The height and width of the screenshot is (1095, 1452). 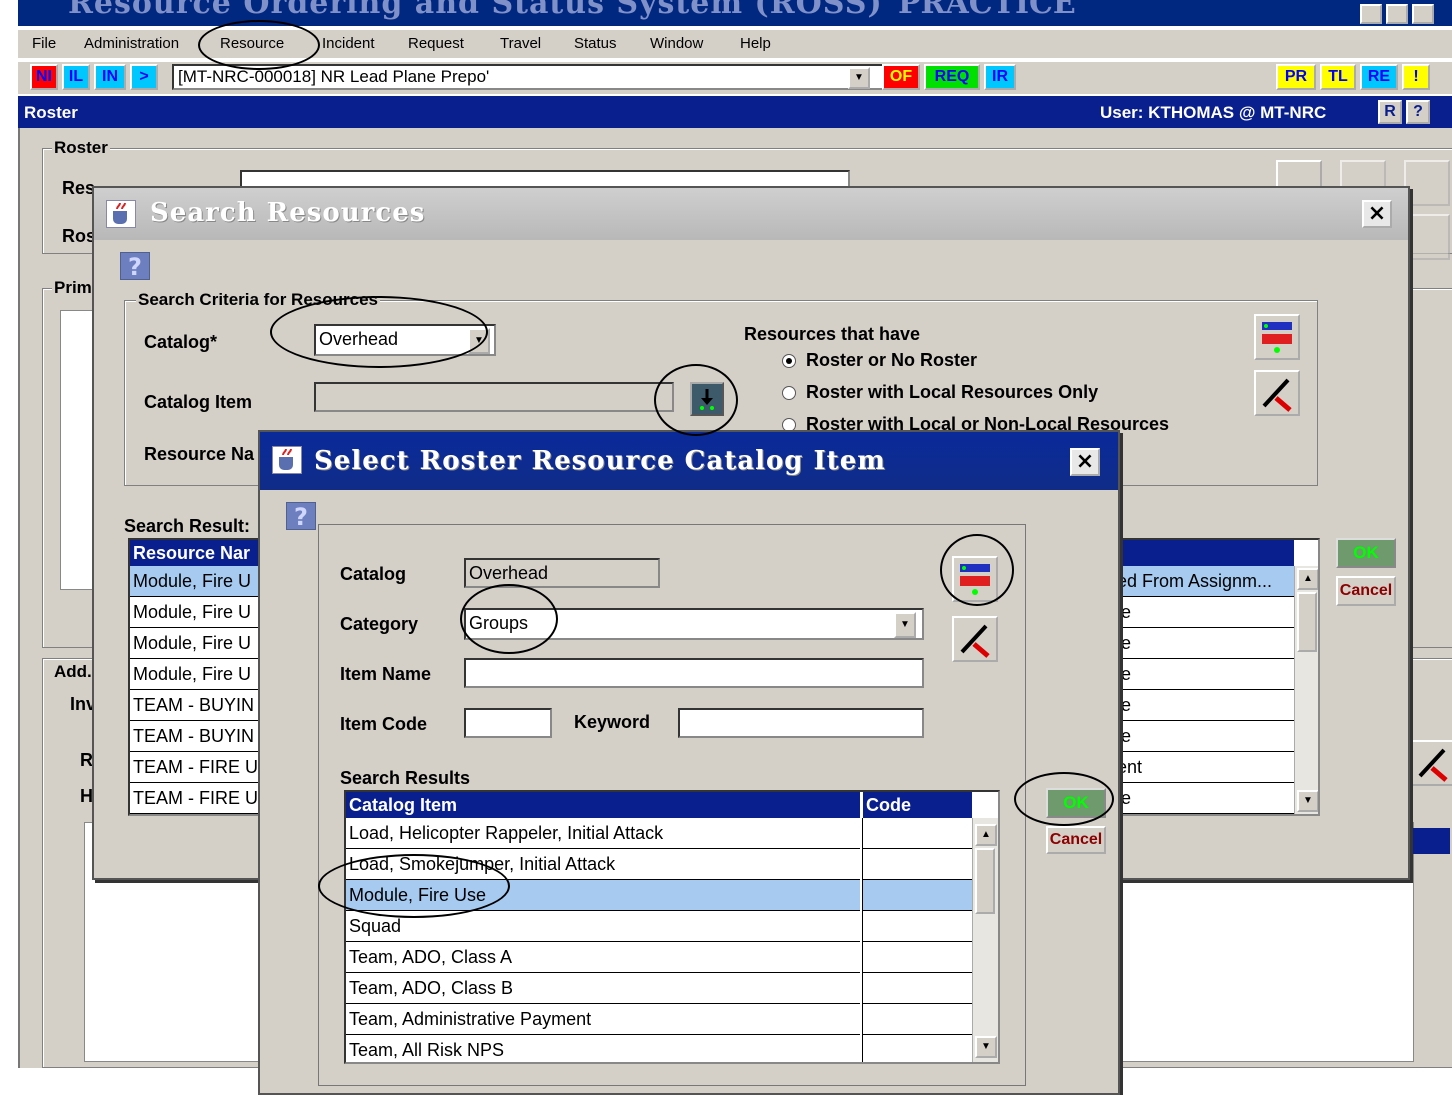 I want to click on scroll-thumb, so click(x=1307, y=622).